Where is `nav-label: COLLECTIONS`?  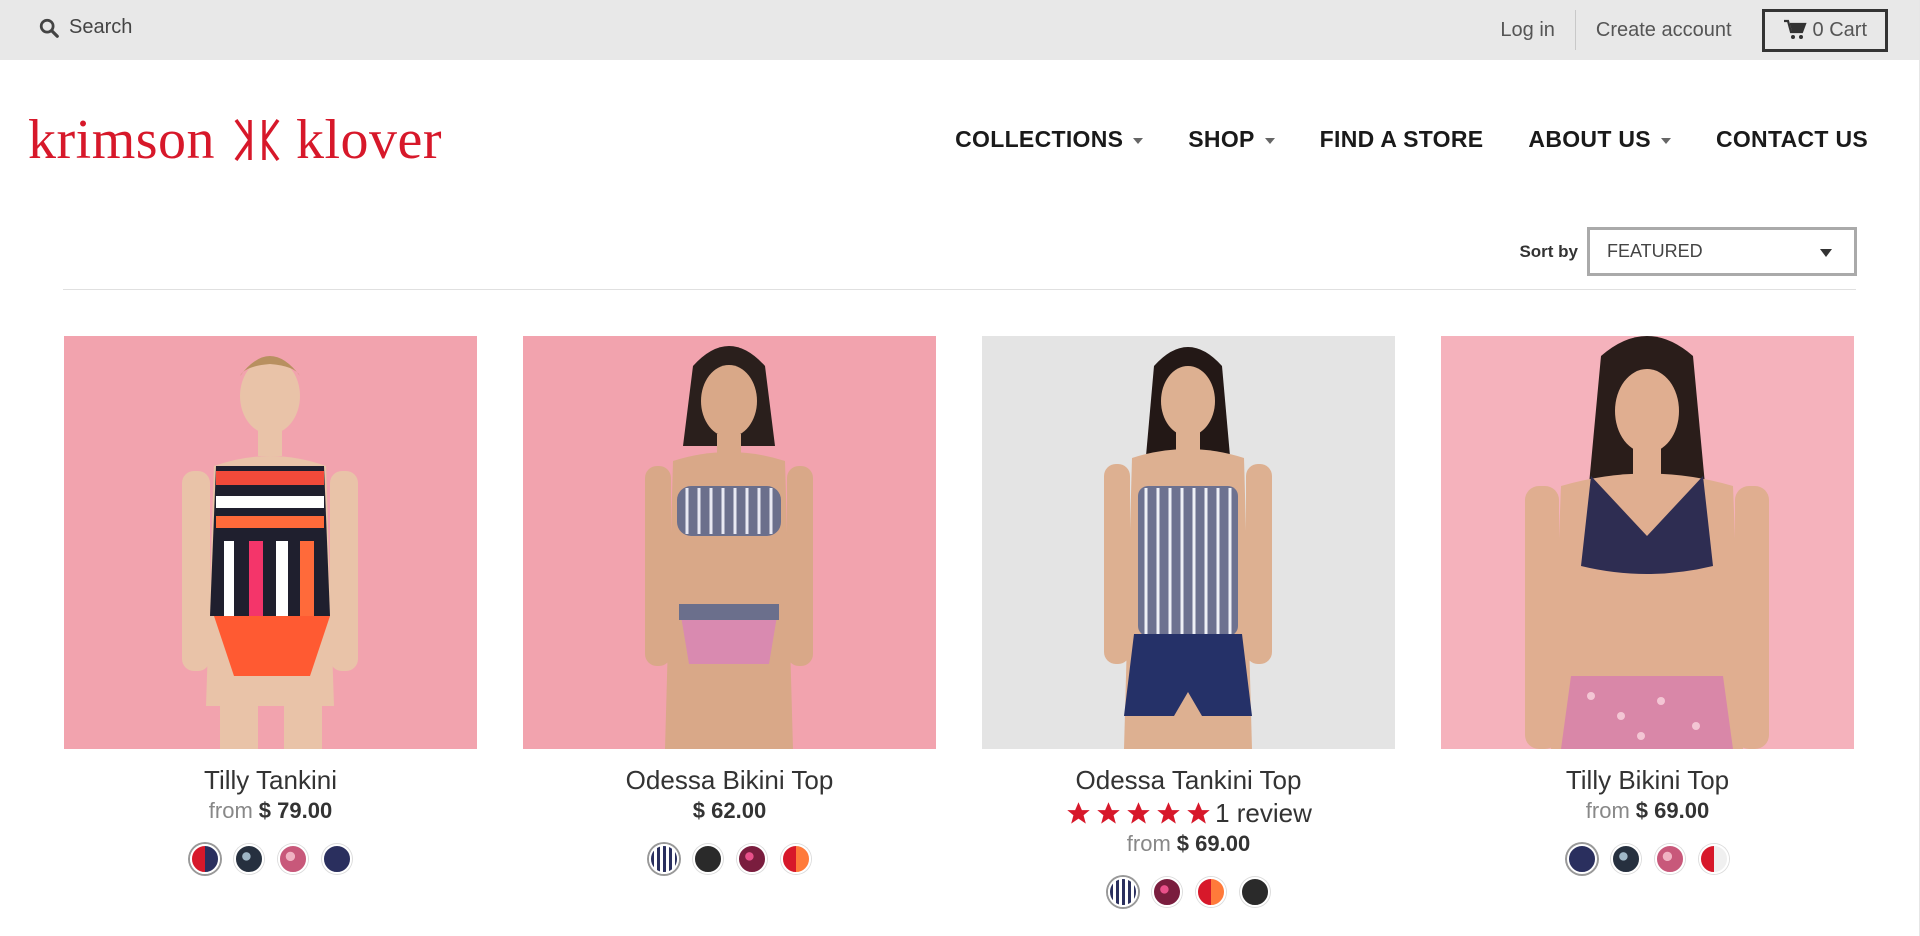 nav-label: COLLECTIONS is located at coordinates (1039, 139).